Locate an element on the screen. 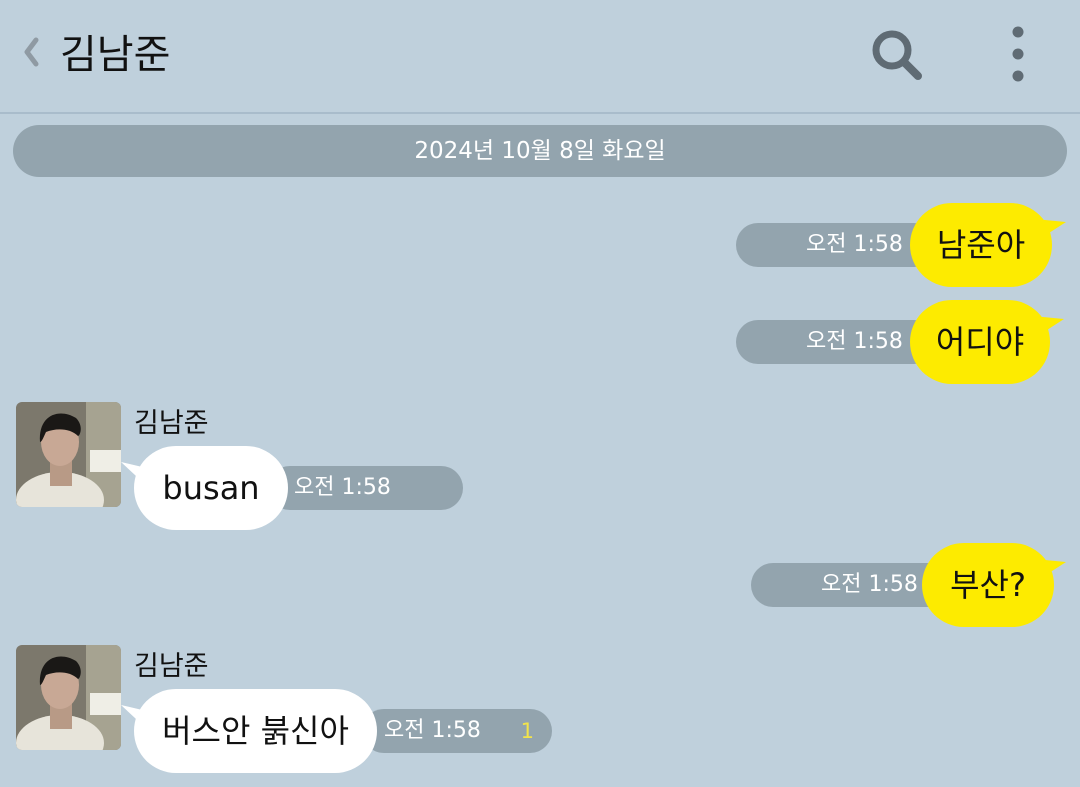 The image size is (1080, 787). chat-header: 김남준 is located at coordinates (540, 57).